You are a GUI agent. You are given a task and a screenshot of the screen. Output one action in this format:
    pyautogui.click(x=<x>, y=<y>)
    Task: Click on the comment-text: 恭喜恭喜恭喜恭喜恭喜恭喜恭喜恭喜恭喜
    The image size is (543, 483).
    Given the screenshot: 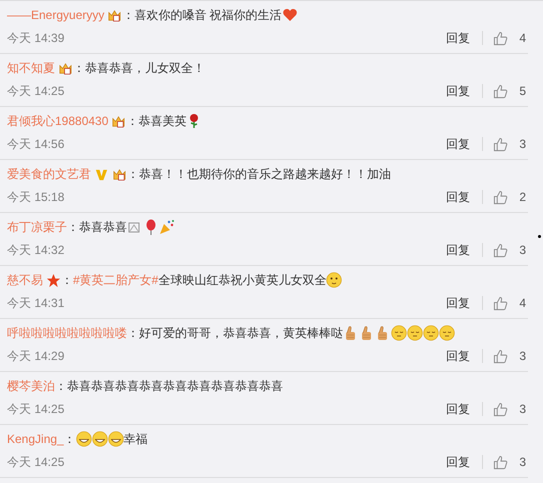 What is the action you would take?
    pyautogui.click(x=175, y=386)
    